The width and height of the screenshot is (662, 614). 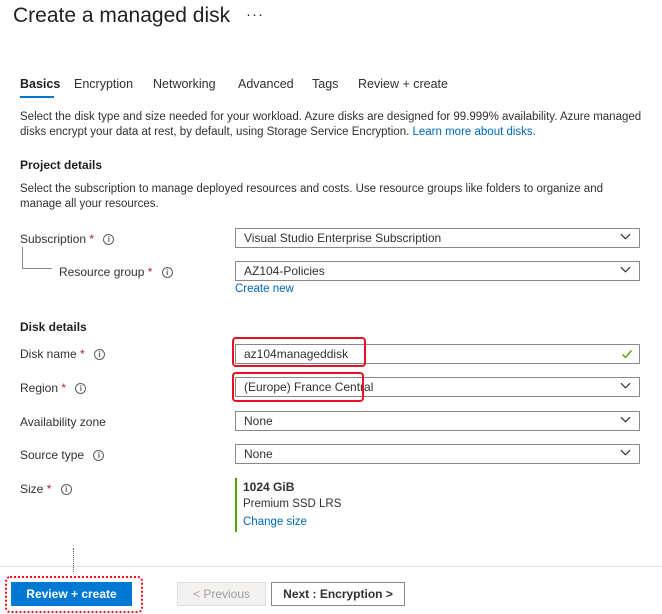 I want to click on subscription-label: Subscription * i, so click(x=67, y=239).